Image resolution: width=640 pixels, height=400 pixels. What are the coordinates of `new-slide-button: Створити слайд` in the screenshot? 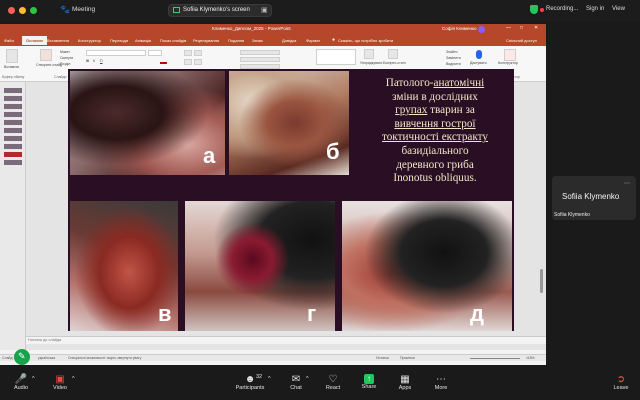 It's located at (49, 65).